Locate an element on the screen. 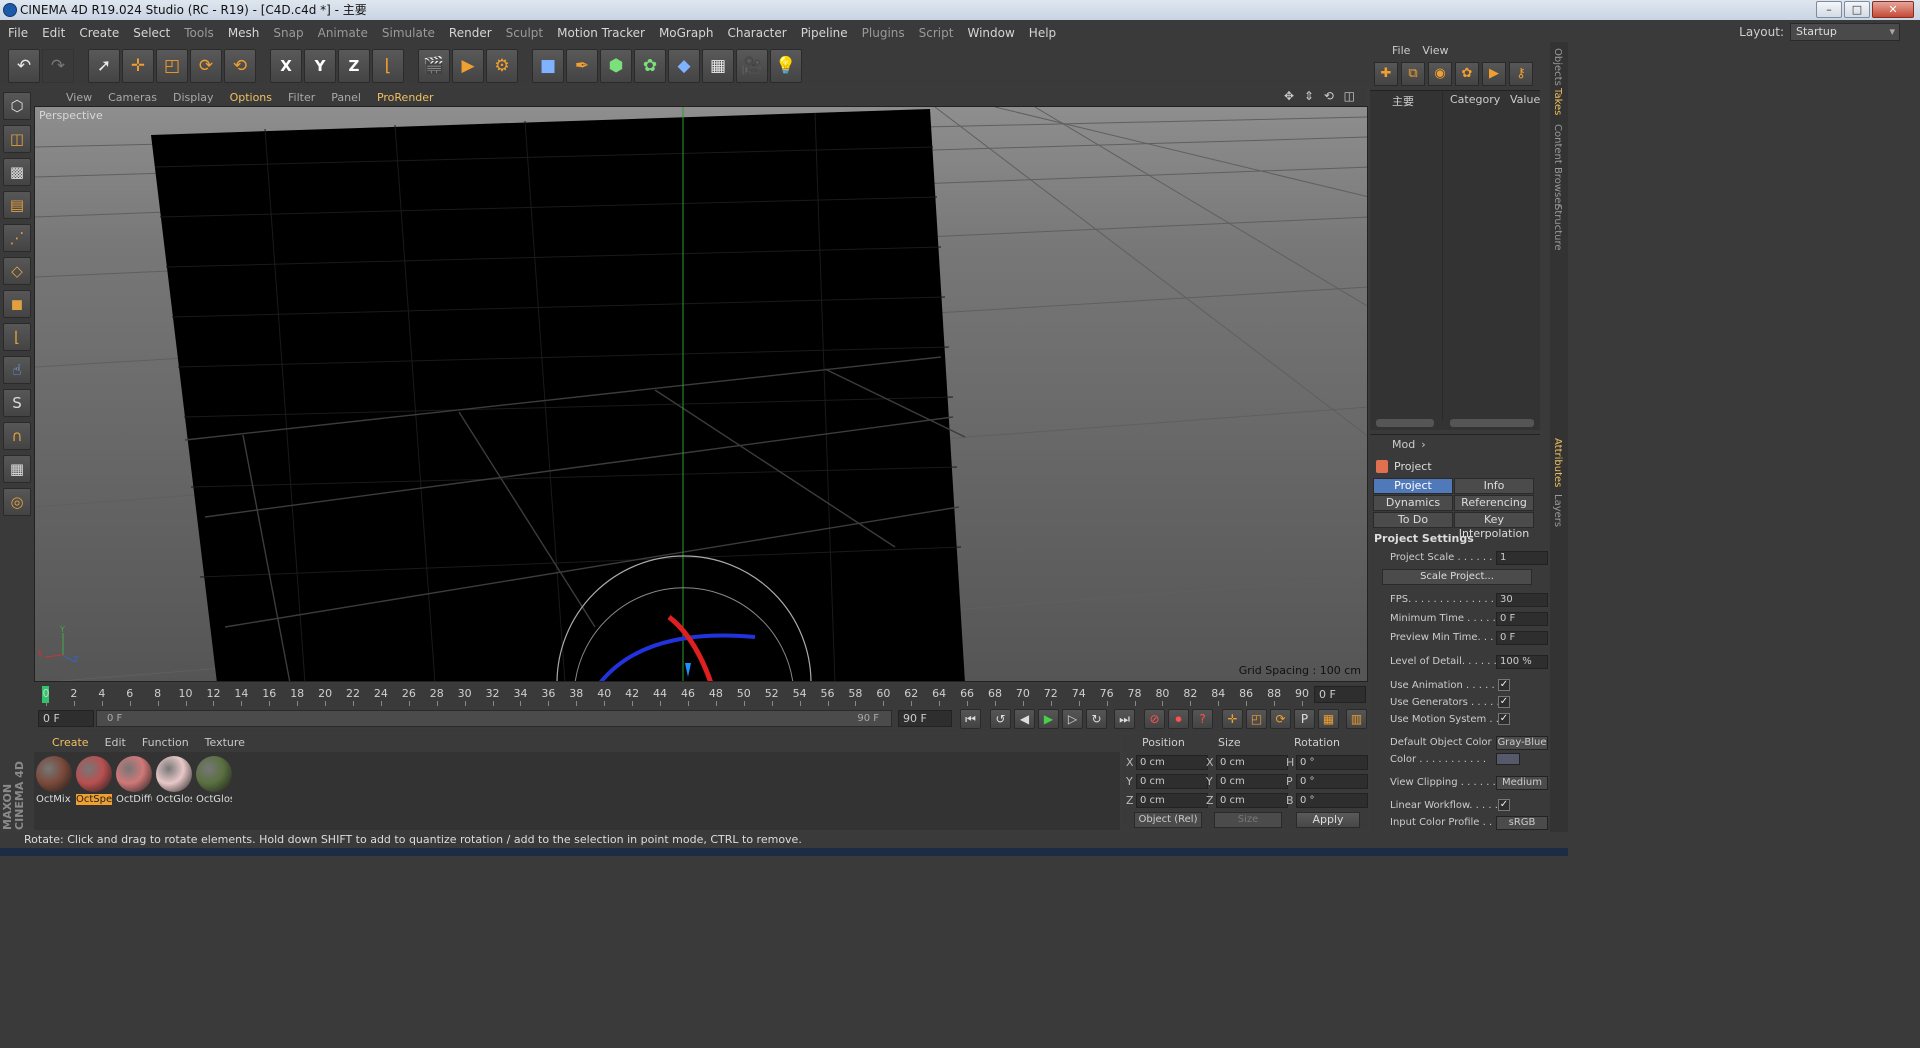 Image resolution: width=1920 pixels, height=1048 pixels. play-forward-icon: ▶ is located at coordinates (1048, 719).